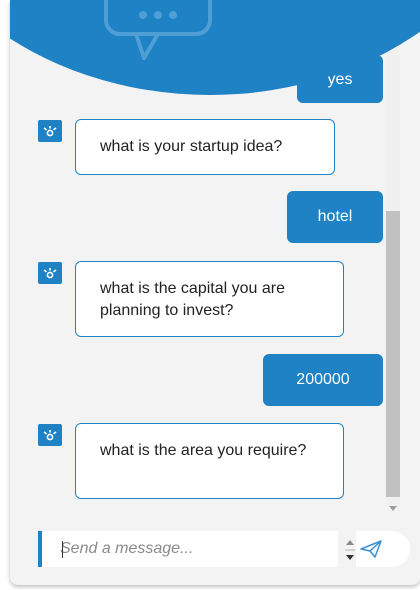  I want to click on user-message-bubble: hotel, so click(335, 217).